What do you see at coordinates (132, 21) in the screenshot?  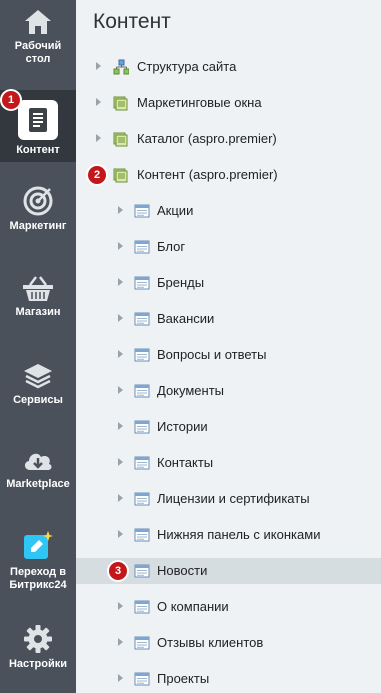 I see `page-title: Контент` at bounding box center [132, 21].